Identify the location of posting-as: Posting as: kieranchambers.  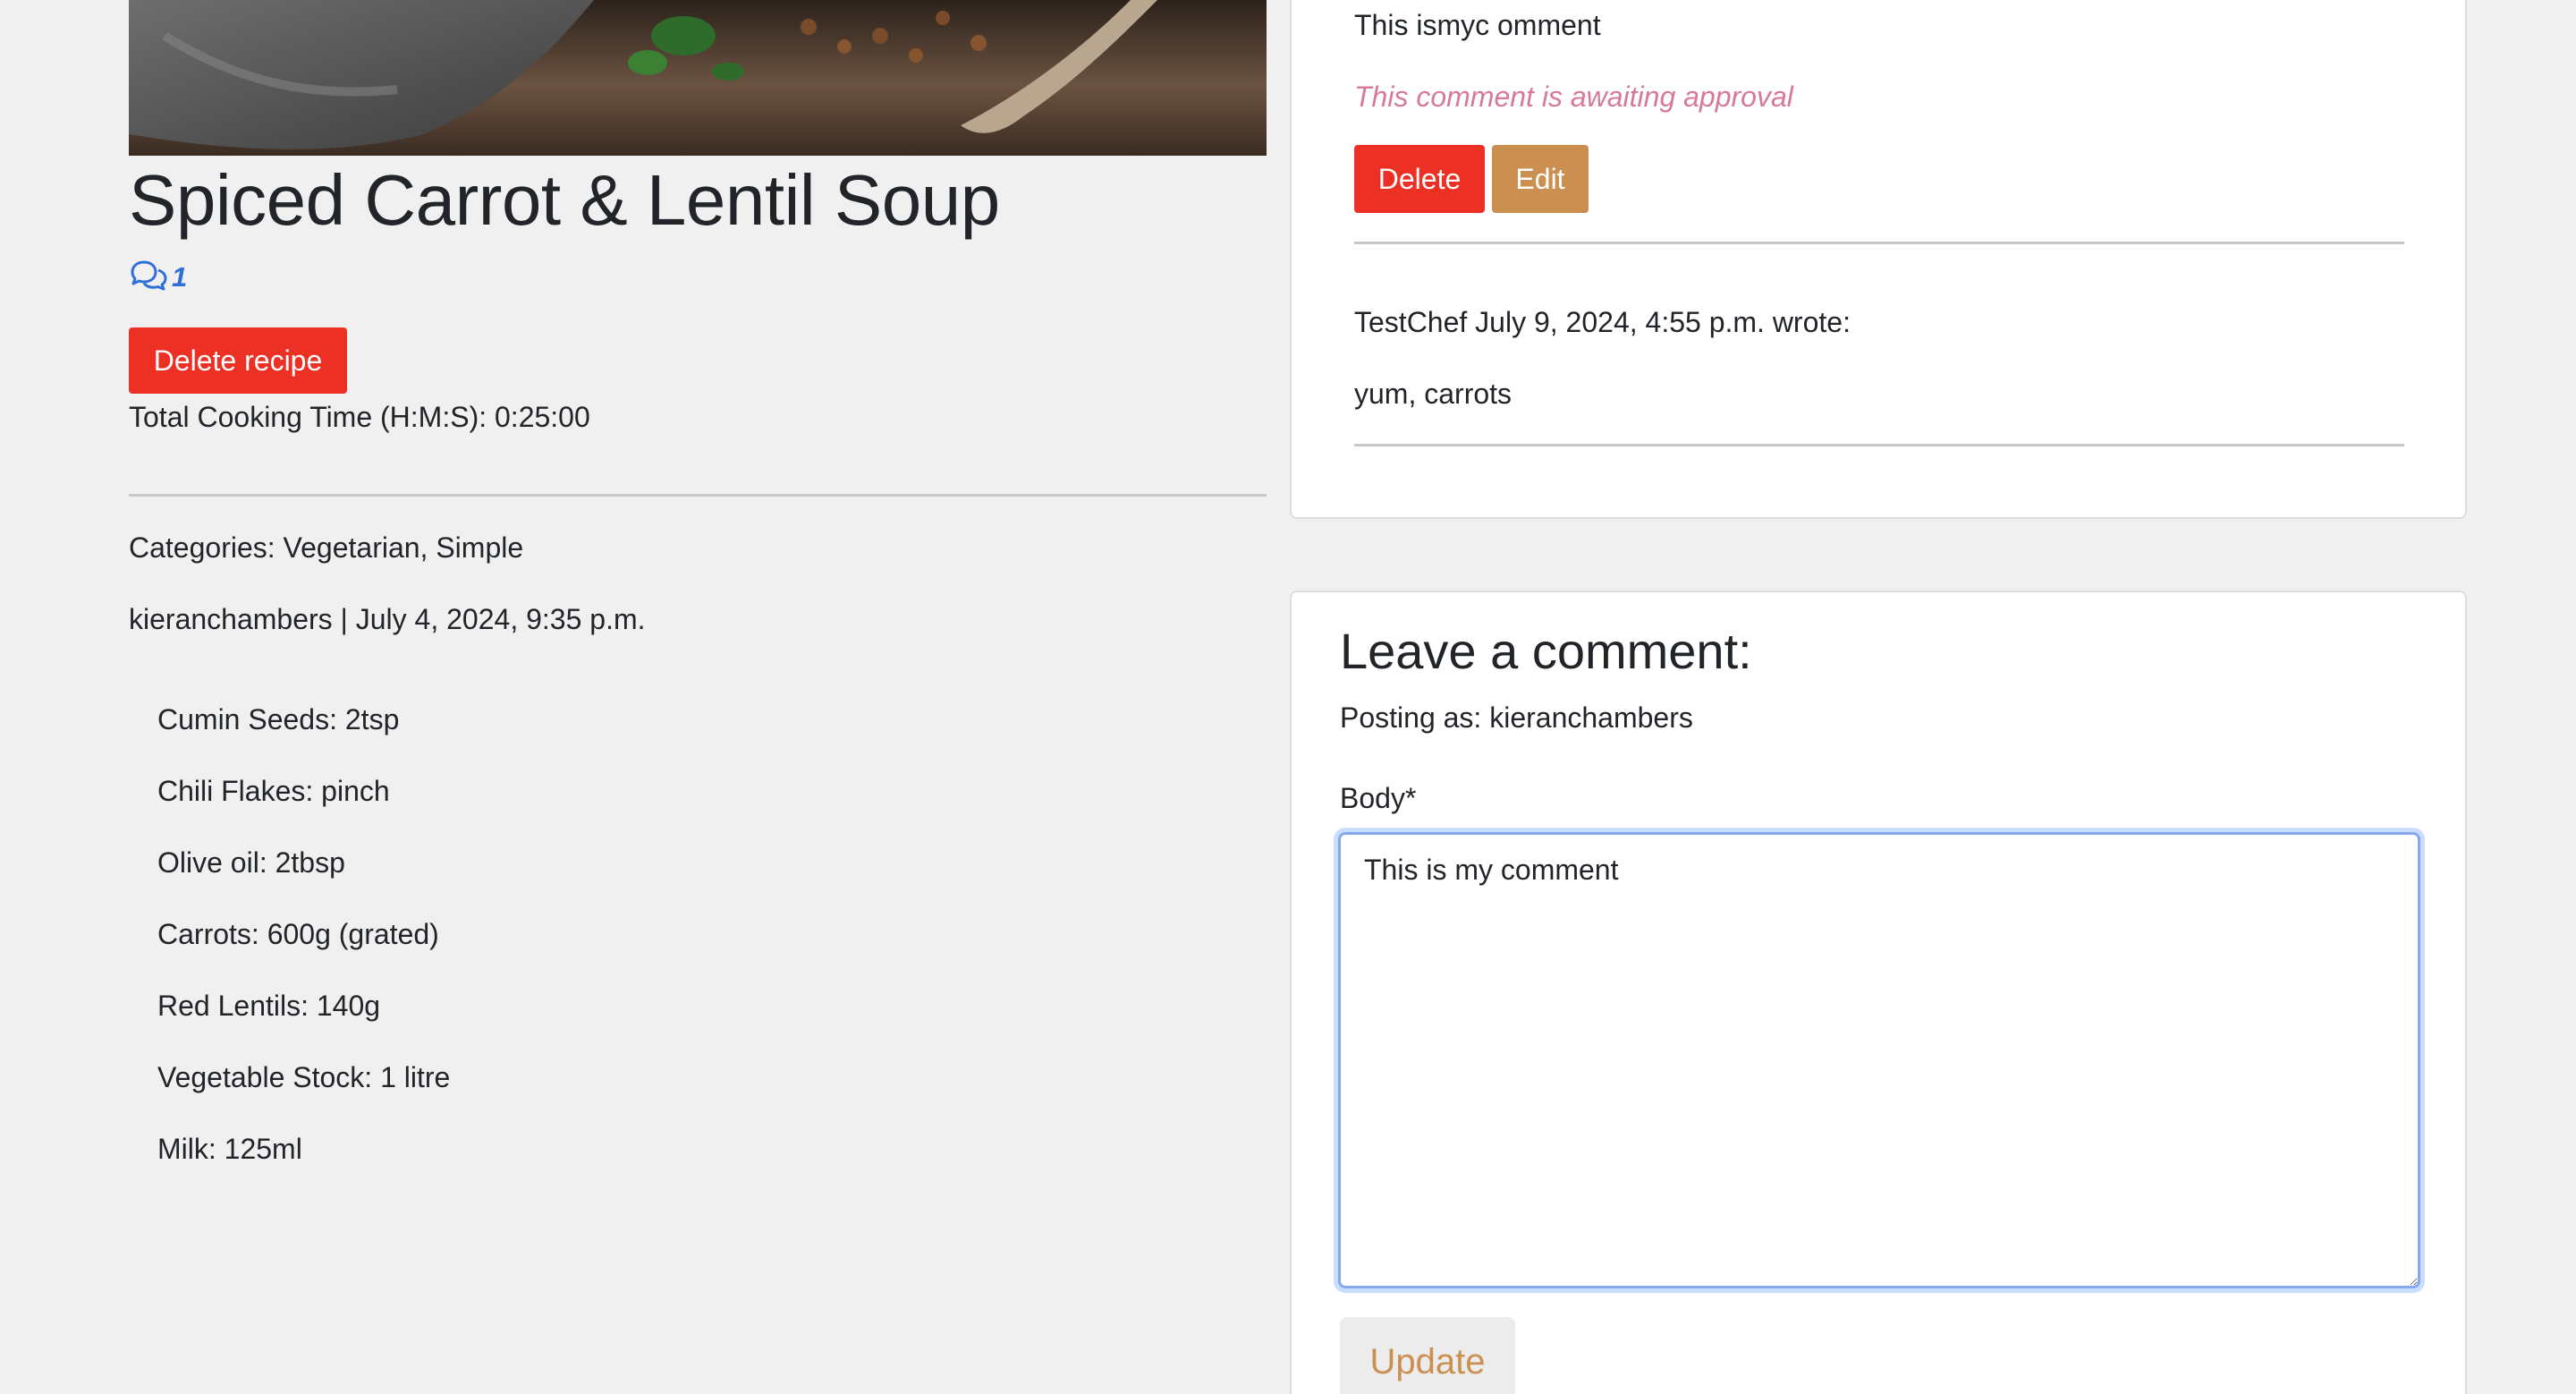
(1516, 717).